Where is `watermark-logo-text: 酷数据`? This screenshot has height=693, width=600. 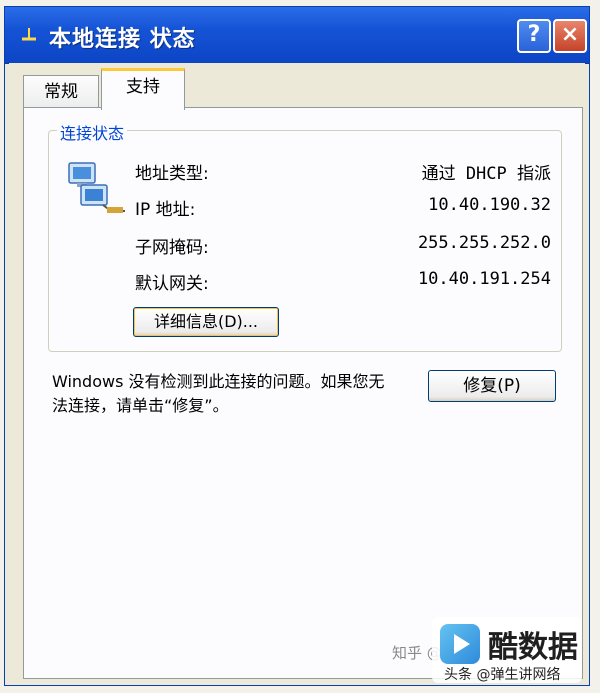 watermark-logo-text: 酷数据 is located at coordinates (533, 647).